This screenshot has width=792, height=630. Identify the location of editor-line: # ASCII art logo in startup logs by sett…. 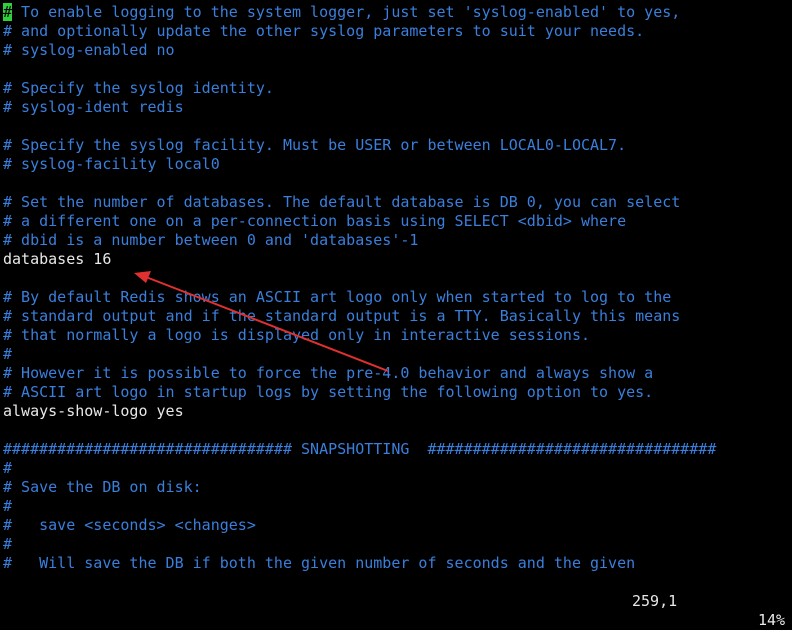
(328, 392).